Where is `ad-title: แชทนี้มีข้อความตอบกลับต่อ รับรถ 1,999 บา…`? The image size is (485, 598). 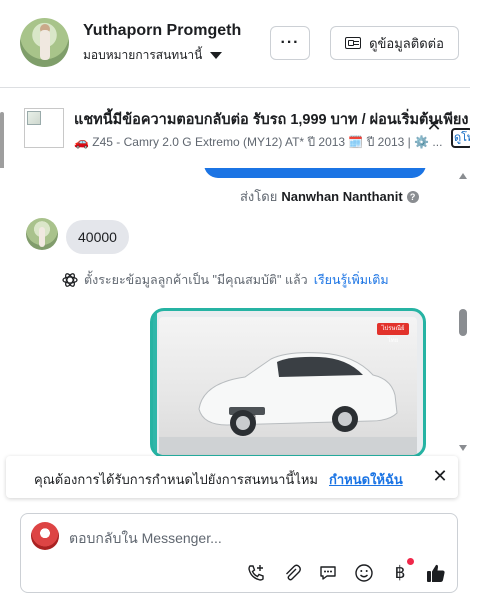
ad-title: แชทนี้มีข้อความตอบกลับต่อ รับรถ 1,999 บา… is located at coordinates (271, 120).